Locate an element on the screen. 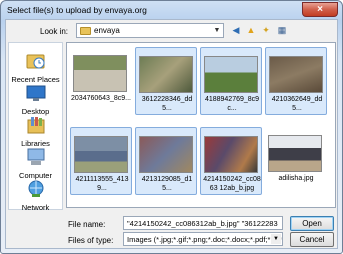  libraries-icon is located at coordinates (35, 125).